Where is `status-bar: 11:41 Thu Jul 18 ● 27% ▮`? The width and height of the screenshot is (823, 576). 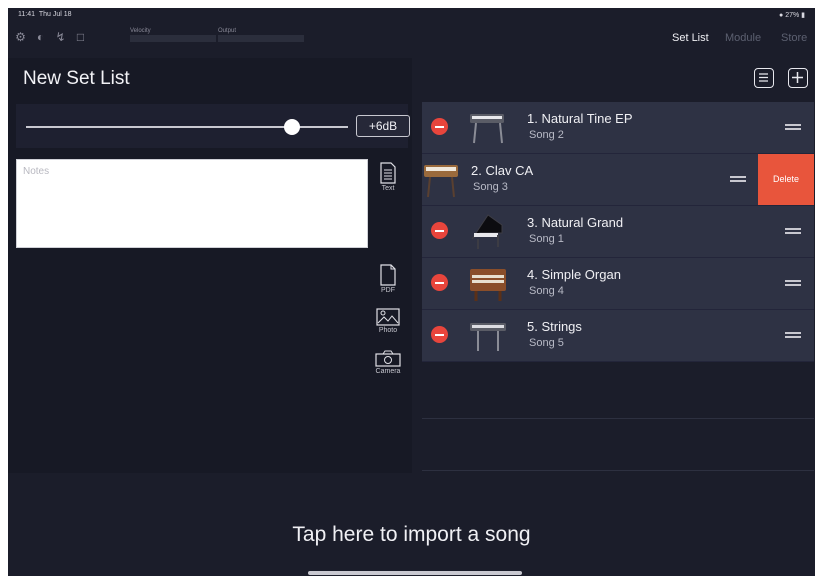
status-bar: 11:41 Thu Jul 18 ● 27% ▮ is located at coordinates (411, 15).